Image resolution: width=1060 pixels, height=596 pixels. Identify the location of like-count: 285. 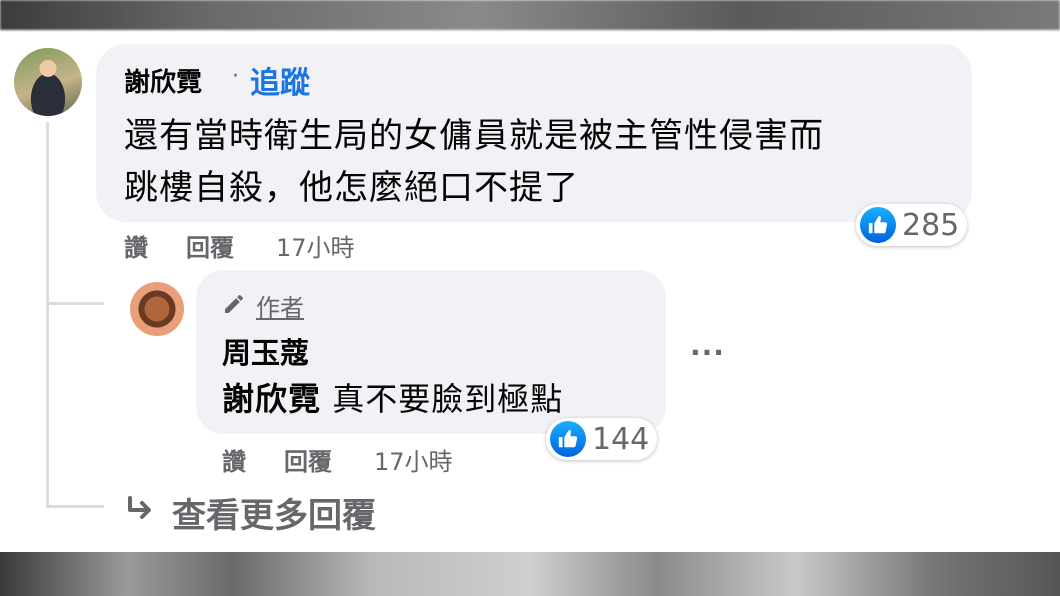
(931, 225).